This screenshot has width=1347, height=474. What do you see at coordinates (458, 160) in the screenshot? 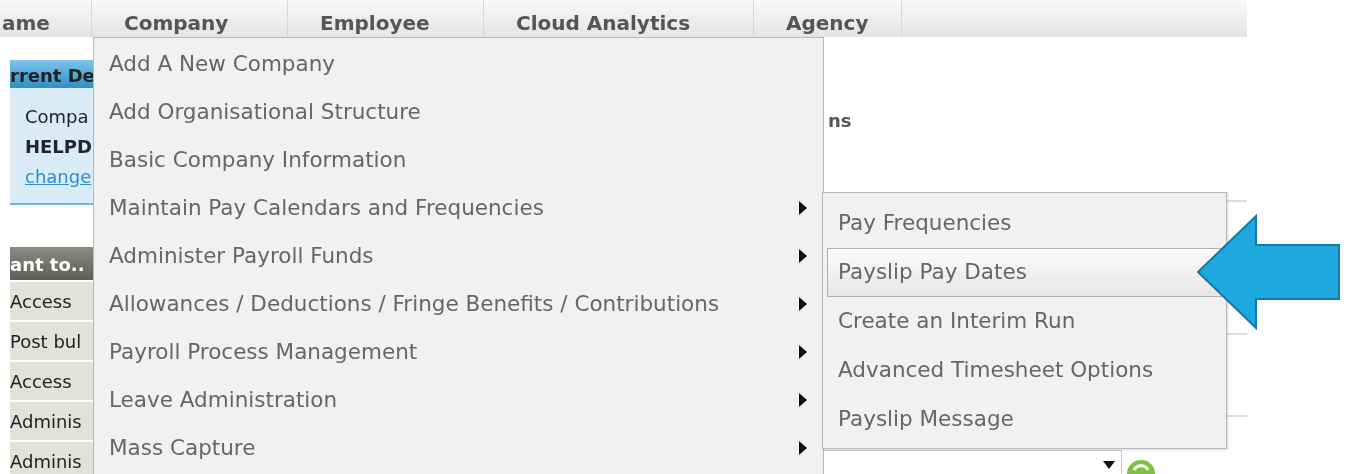
I see `menu-item: Basic Company Information` at bounding box center [458, 160].